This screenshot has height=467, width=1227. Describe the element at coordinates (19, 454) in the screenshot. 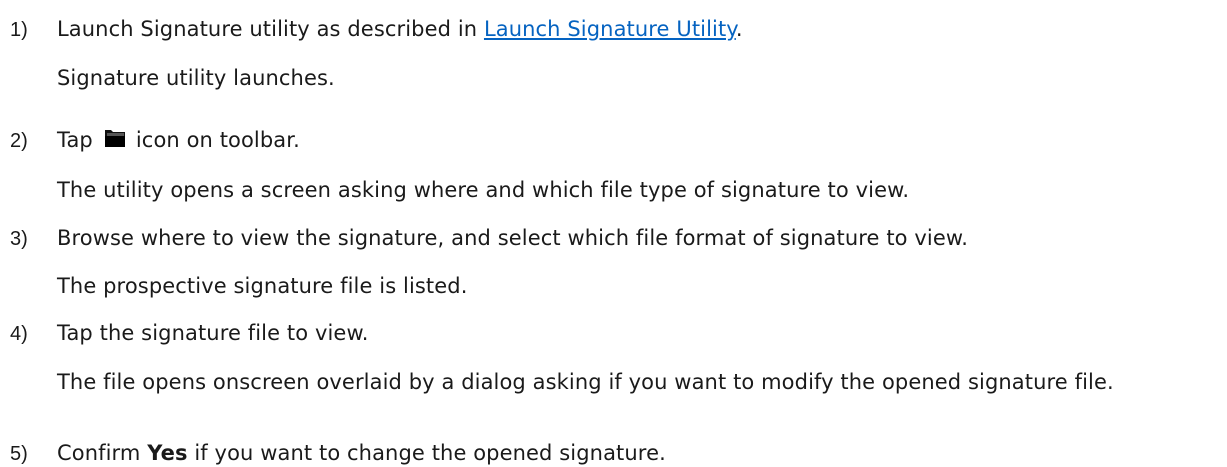

I see `step-number: 5)` at that location.